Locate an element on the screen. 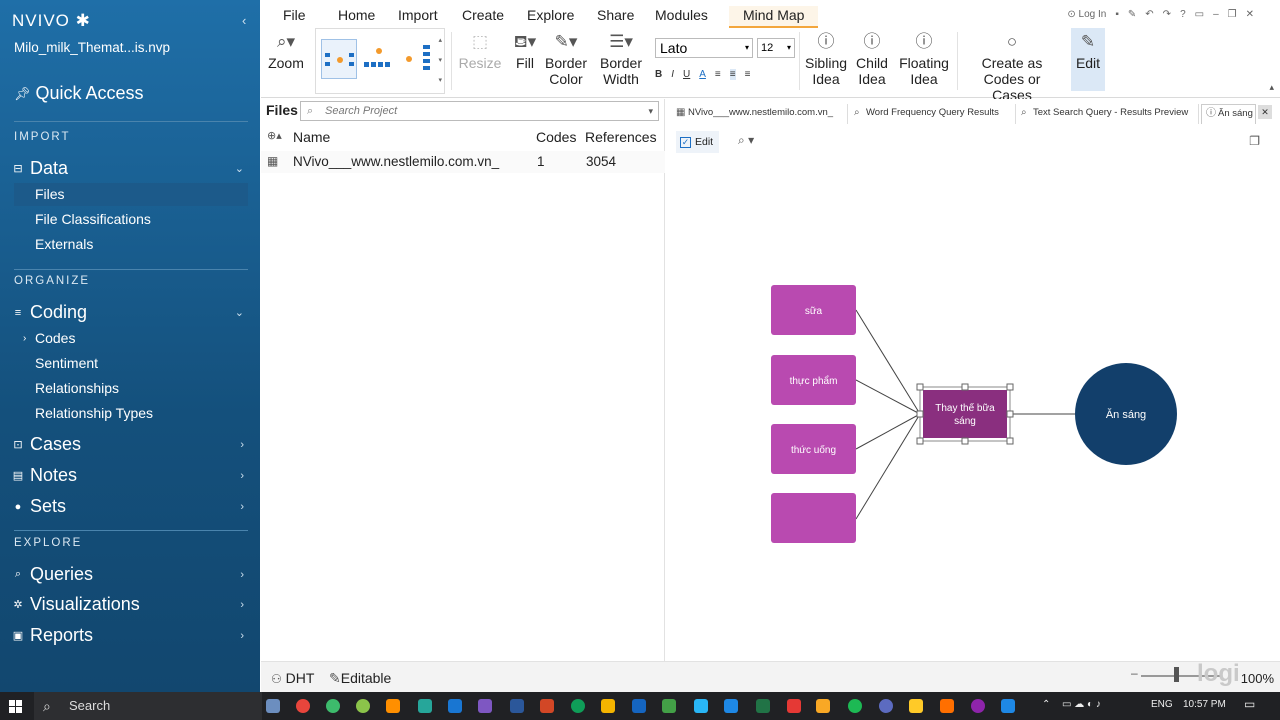 The image size is (1280, 720). tray-icons: ▭ ☁ ◐ ♪ is located at coordinates (1081, 704).